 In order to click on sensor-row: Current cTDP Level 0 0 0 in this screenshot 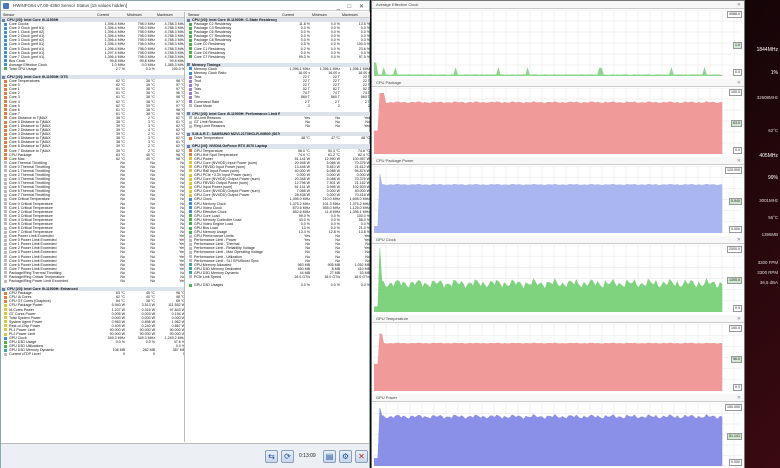, I will do `click(92, 354)`.